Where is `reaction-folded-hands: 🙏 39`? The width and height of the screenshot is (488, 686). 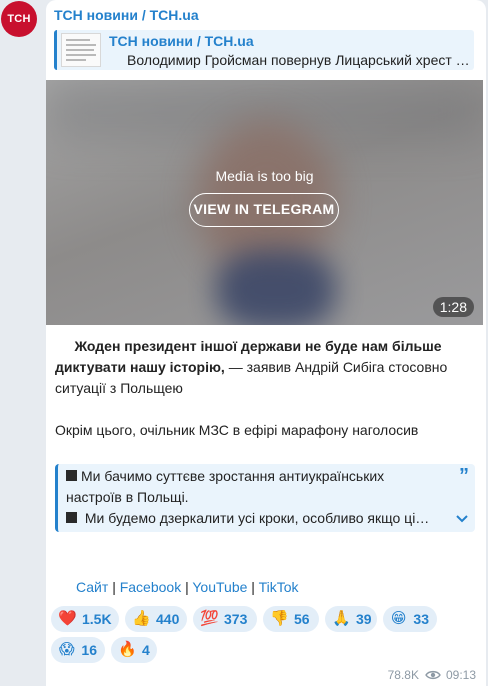 reaction-folded-hands: 🙏 39 is located at coordinates (351, 619).